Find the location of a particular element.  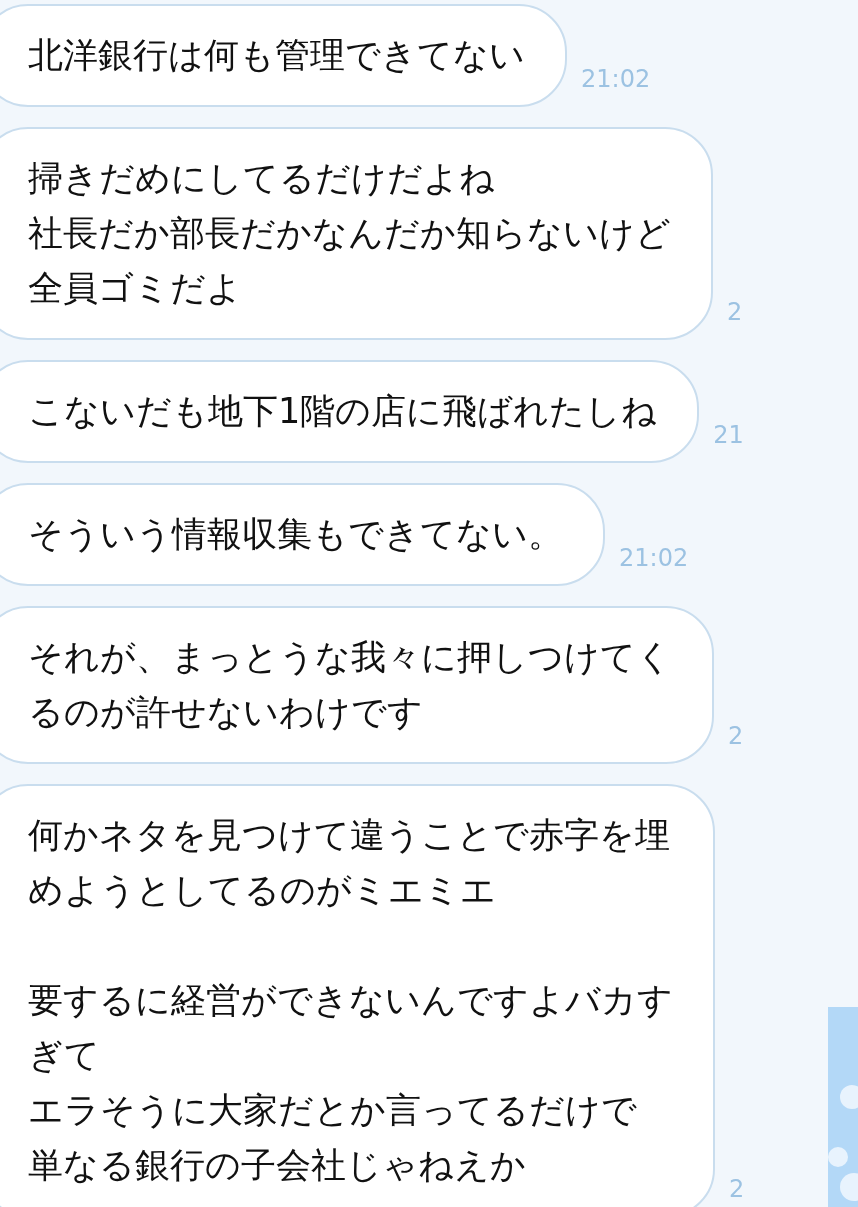

message-text: 要するに経営ができないんですよバカす is located at coordinates (350, 1000).